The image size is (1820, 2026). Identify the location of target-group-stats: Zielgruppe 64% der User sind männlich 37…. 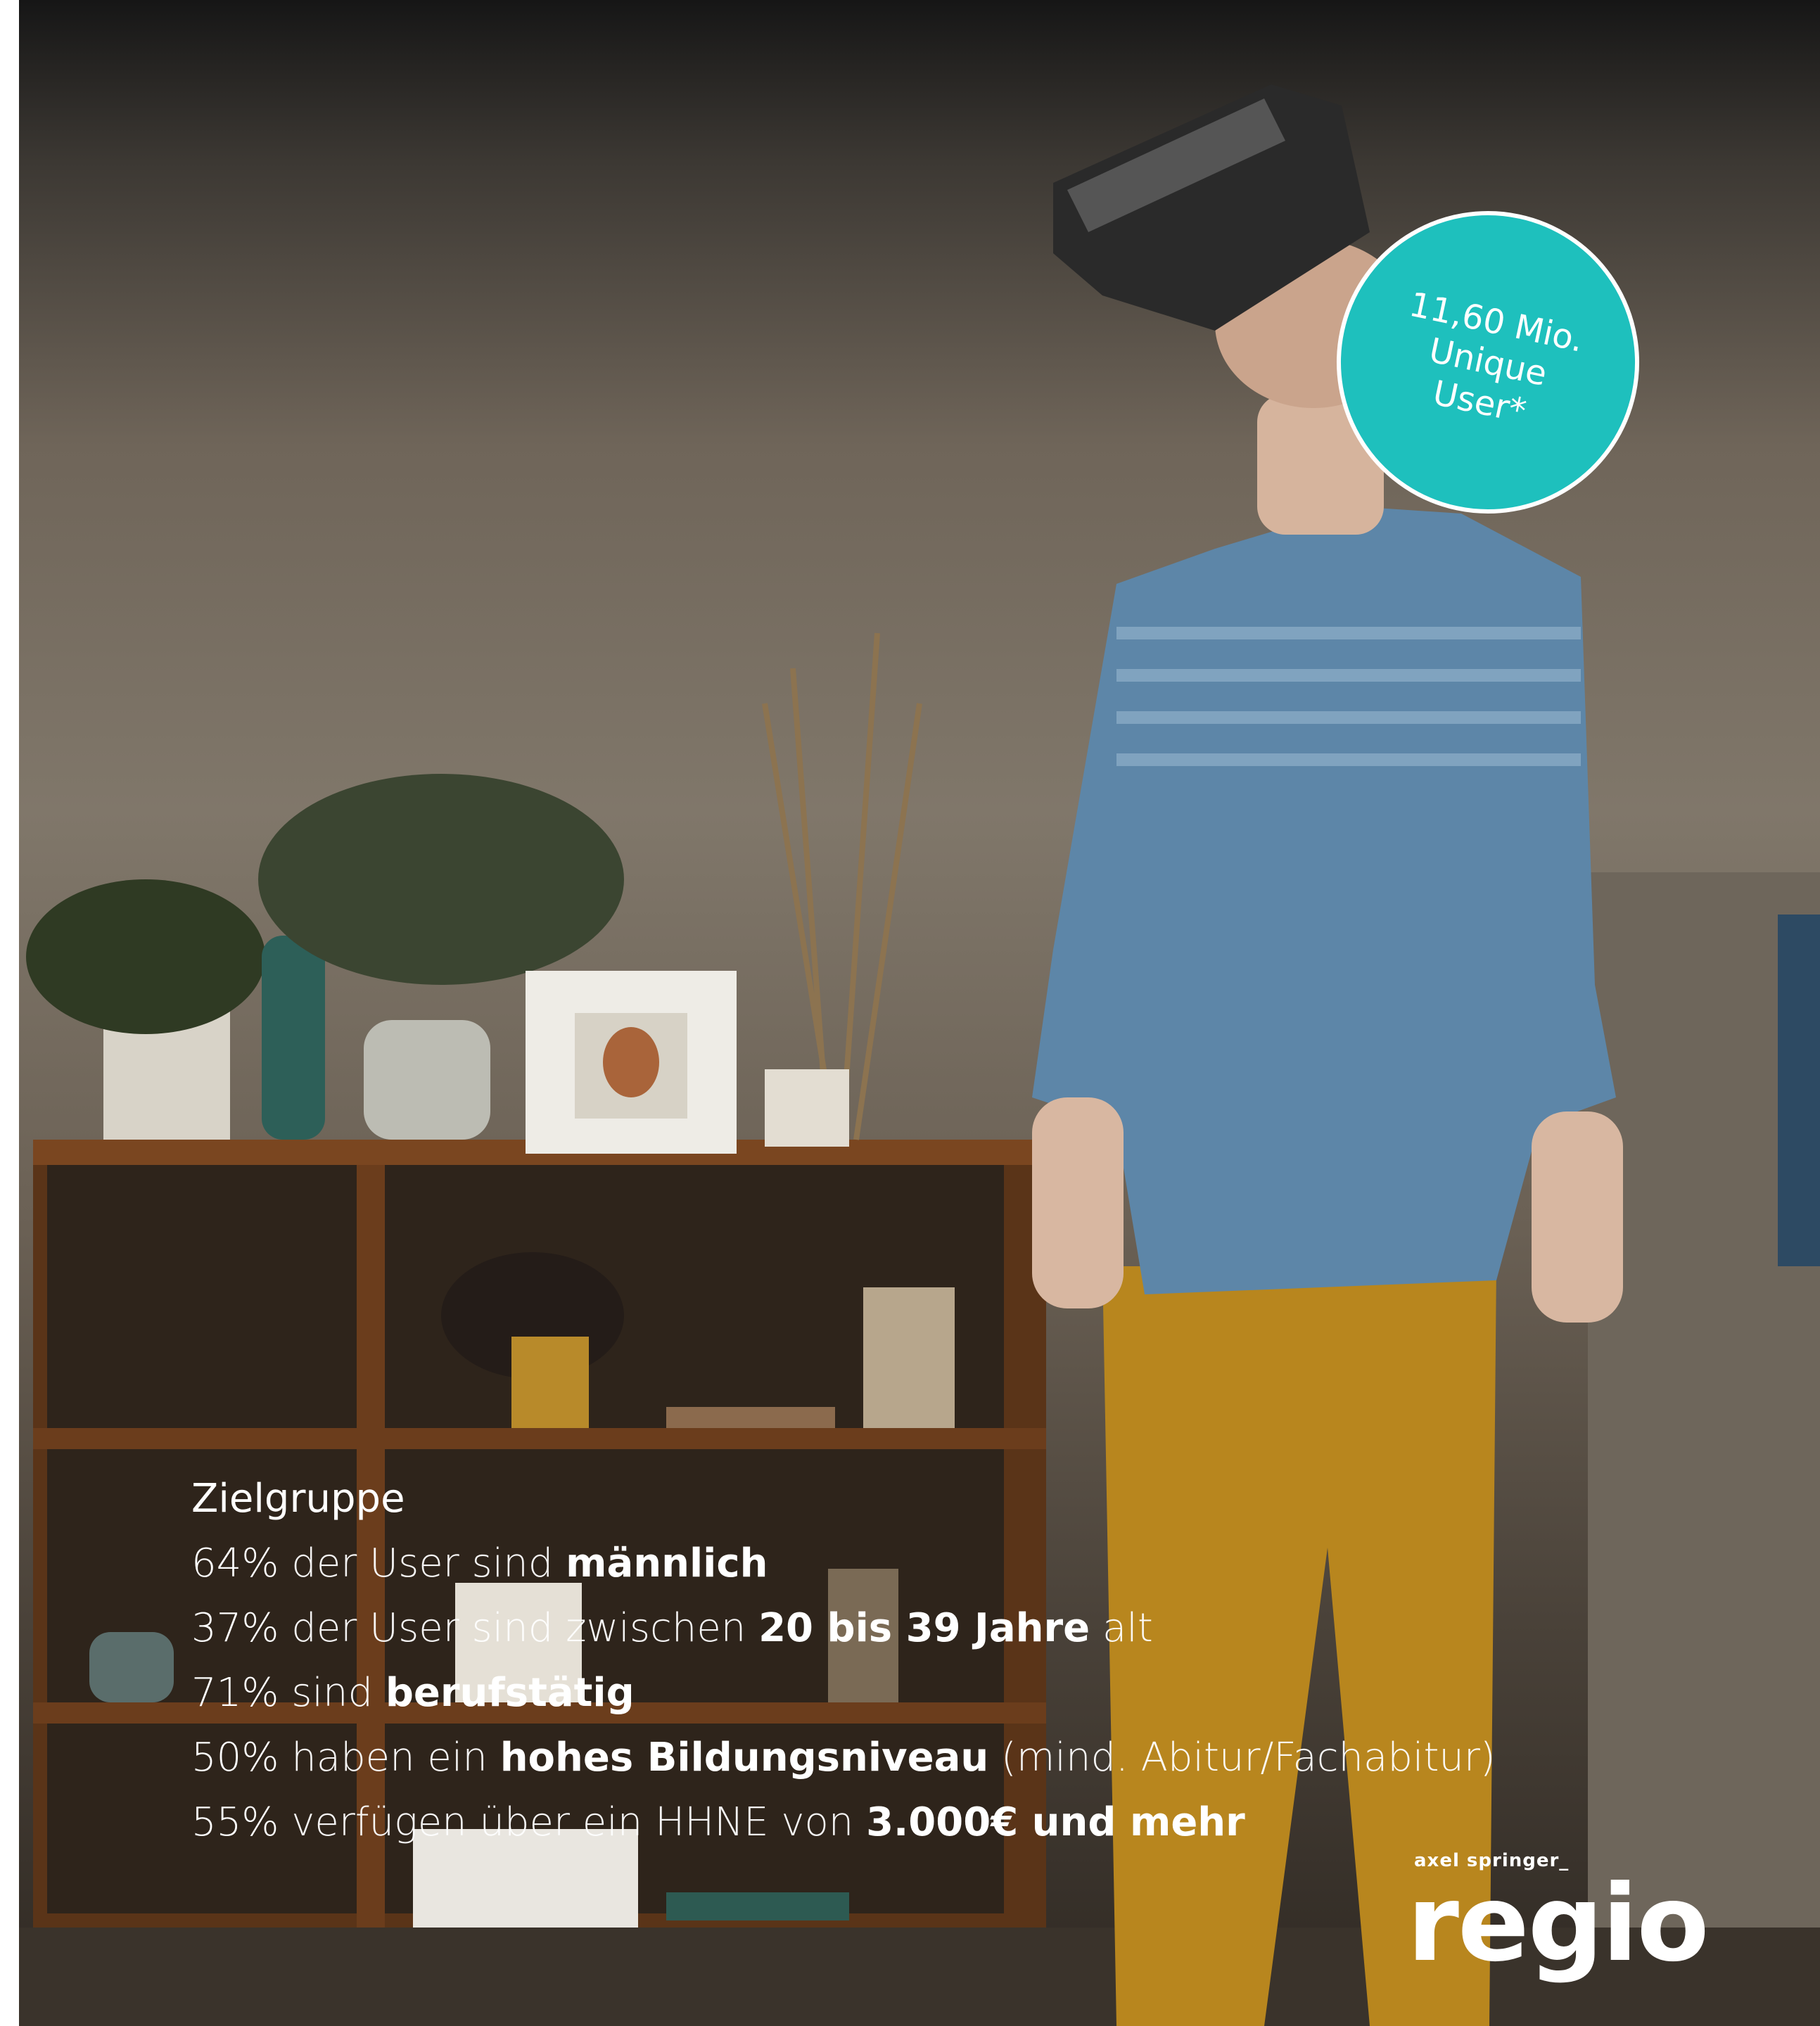
(844, 1661).